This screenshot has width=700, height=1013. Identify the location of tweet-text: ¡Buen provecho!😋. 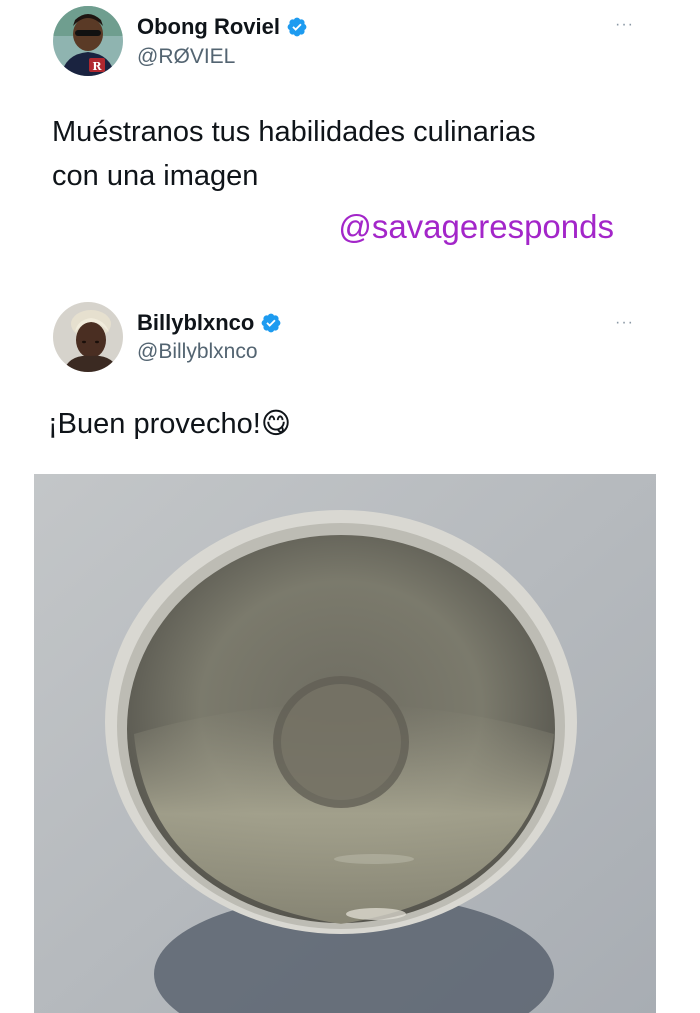
(169, 424).